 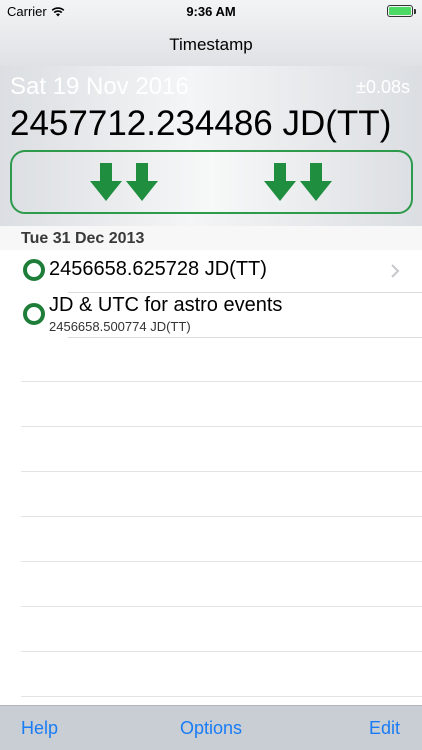 I want to click on current-date: Sat 19 Nov 2016, so click(x=99, y=86).